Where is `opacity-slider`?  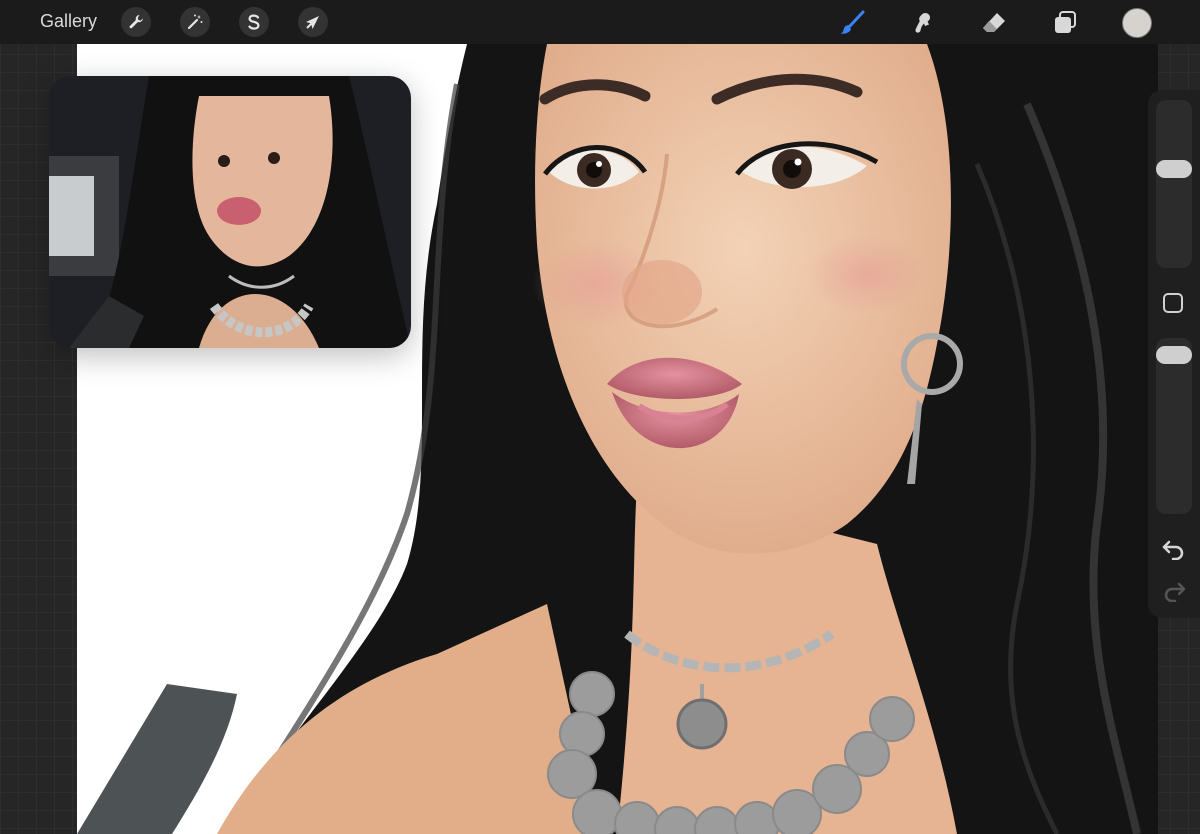
opacity-slider is located at coordinates (1174, 426).